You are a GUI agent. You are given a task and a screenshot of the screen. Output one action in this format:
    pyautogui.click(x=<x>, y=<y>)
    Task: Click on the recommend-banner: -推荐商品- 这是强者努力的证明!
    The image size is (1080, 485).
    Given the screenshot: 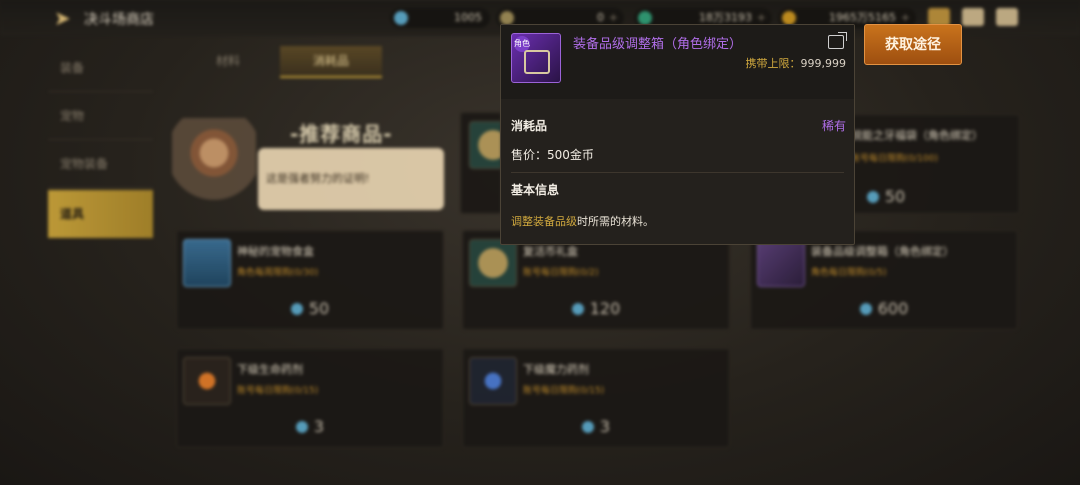 What is the action you would take?
    pyautogui.click(x=314, y=165)
    